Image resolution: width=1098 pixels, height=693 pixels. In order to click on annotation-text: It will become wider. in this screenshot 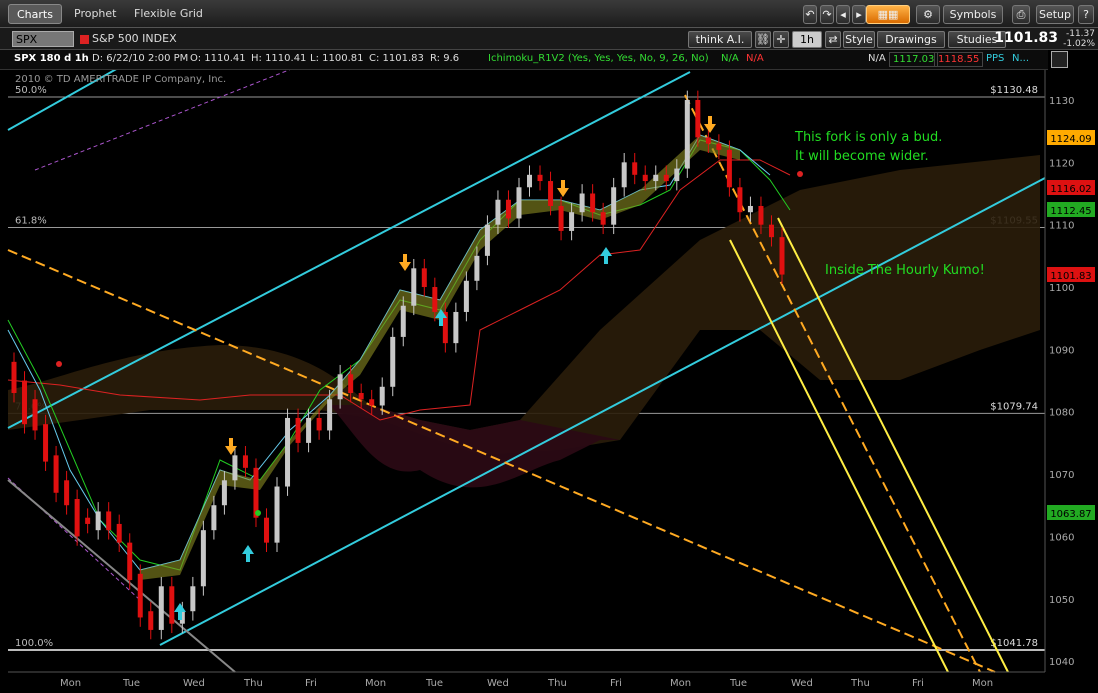, I will do `click(862, 156)`.